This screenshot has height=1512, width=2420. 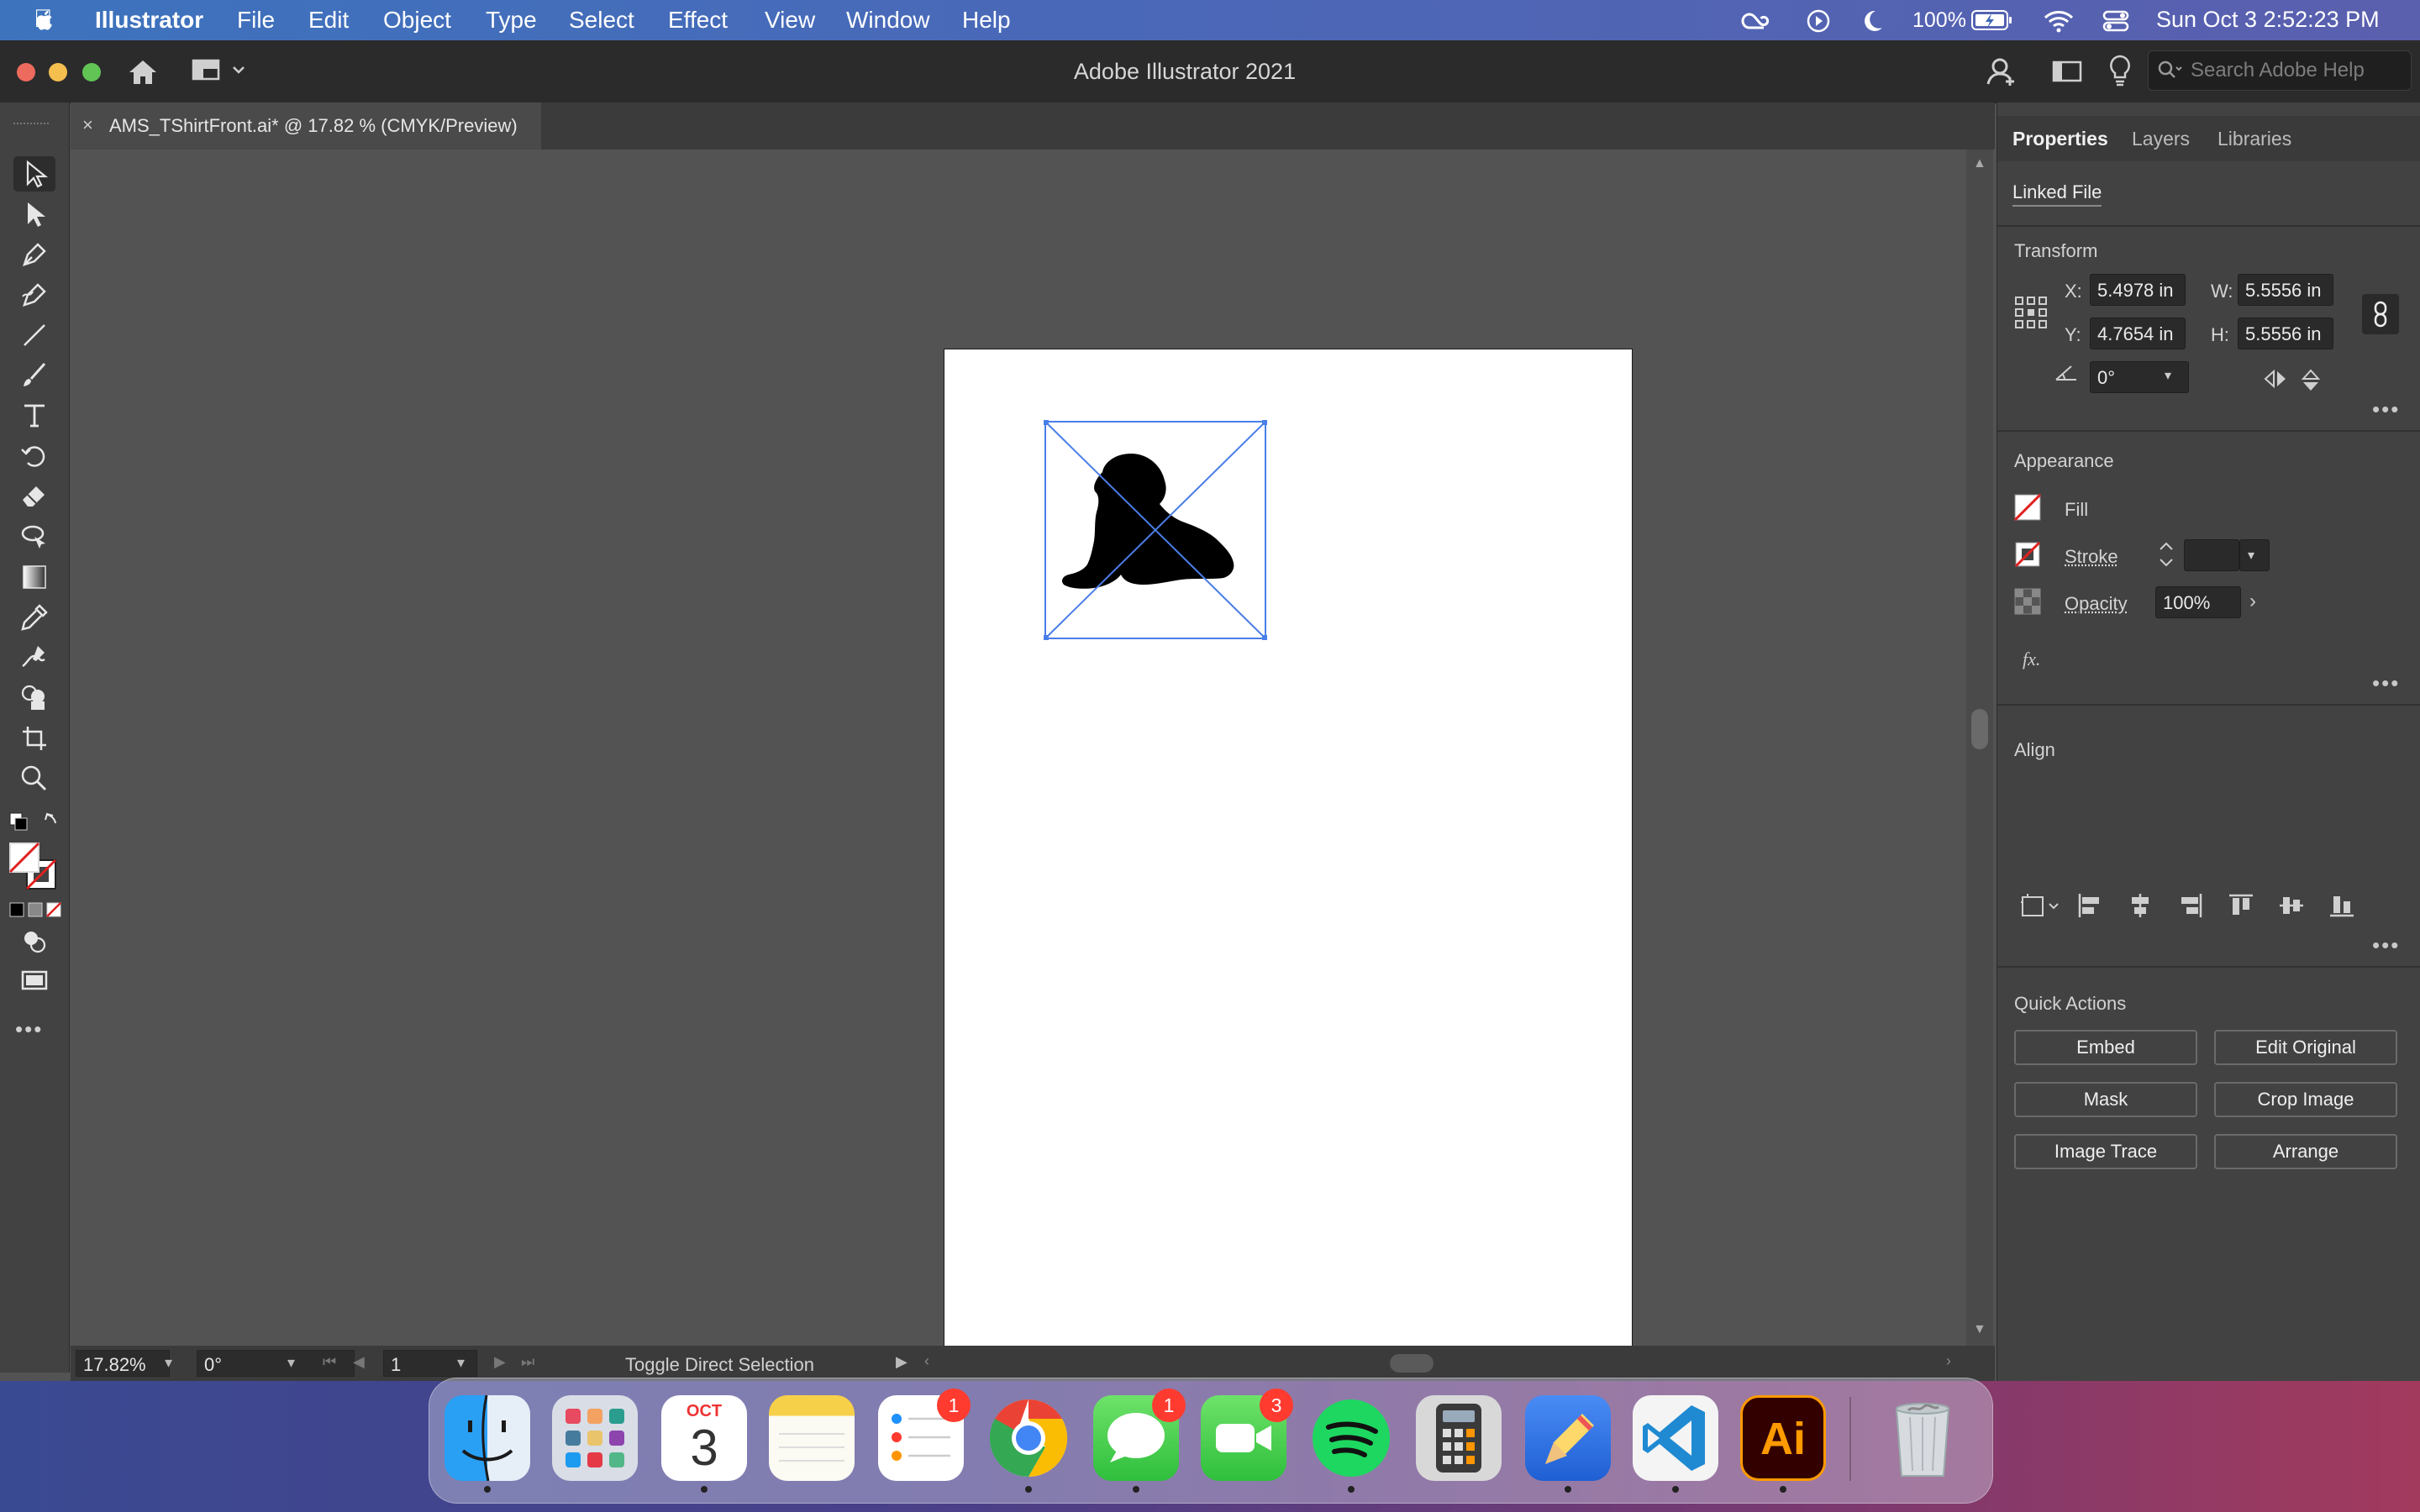 What do you see at coordinates (34, 415) in the screenshot?
I see `type-tool` at bounding box center [34, 415].